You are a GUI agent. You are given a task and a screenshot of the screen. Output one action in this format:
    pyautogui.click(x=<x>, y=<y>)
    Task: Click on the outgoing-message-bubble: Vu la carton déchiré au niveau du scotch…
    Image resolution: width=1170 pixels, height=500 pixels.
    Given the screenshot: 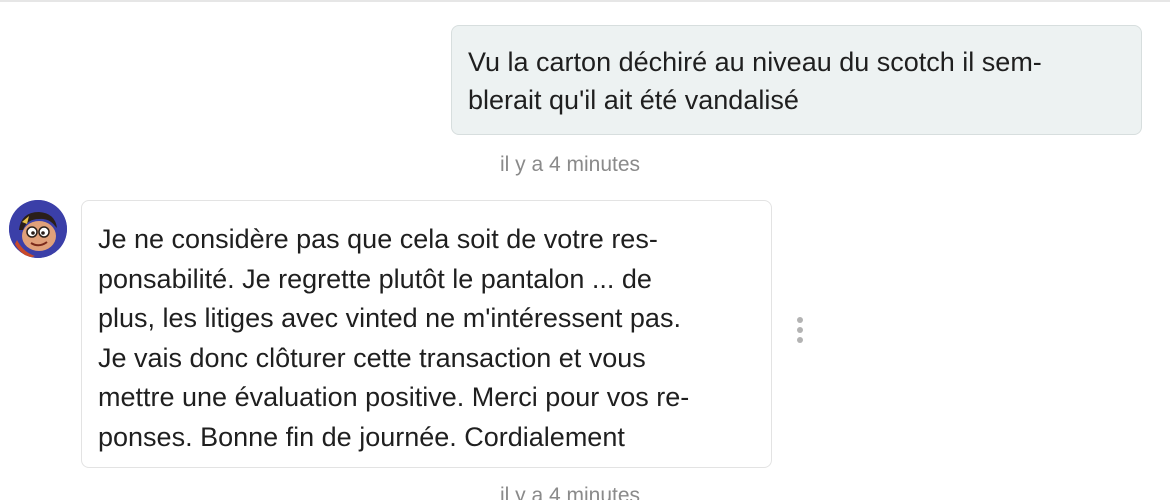 What is the action you would take?
    pyautogui.click(x=796, y=80)
    